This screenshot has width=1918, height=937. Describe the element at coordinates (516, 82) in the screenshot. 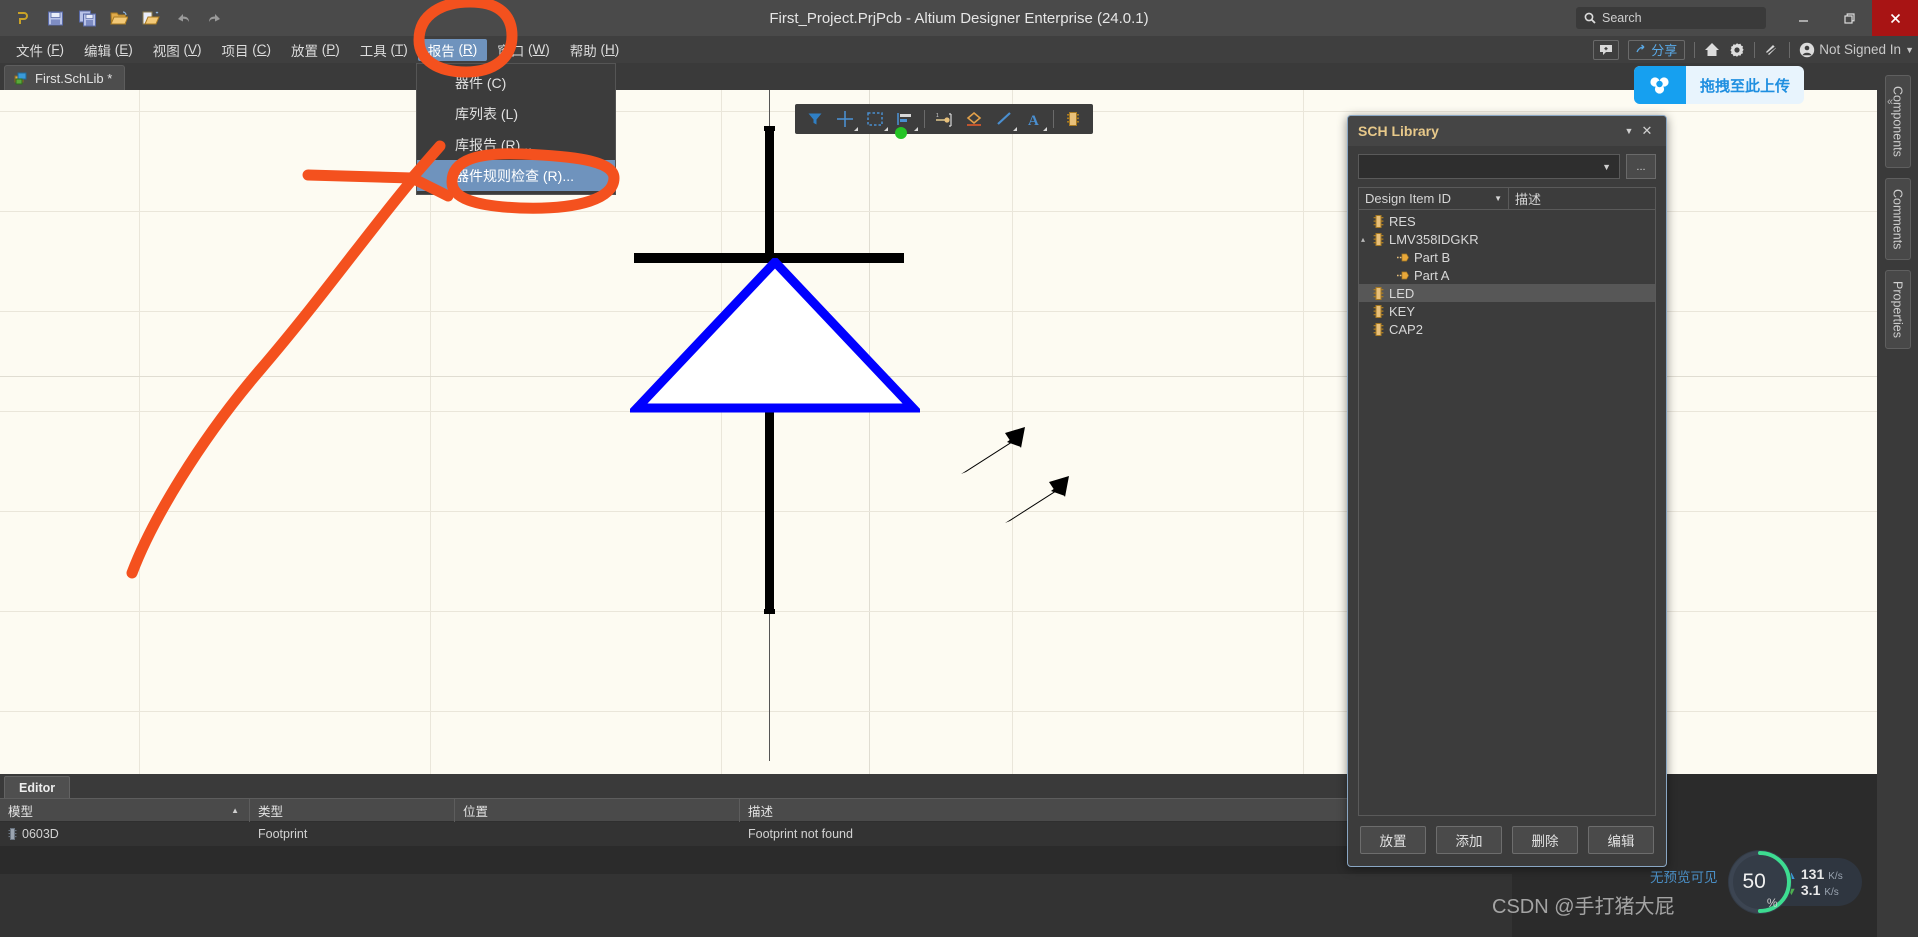

I see `menu-option-component-report: 器件 (C)` at that location.